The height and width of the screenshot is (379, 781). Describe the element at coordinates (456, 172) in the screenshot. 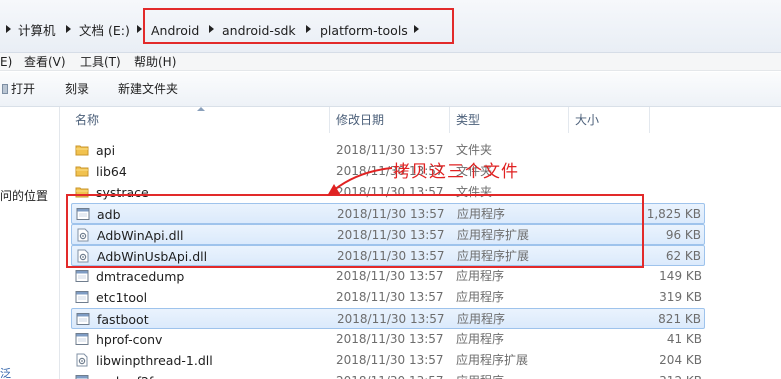

I see `annotation-text: 拷贝这三个文件` at that location.